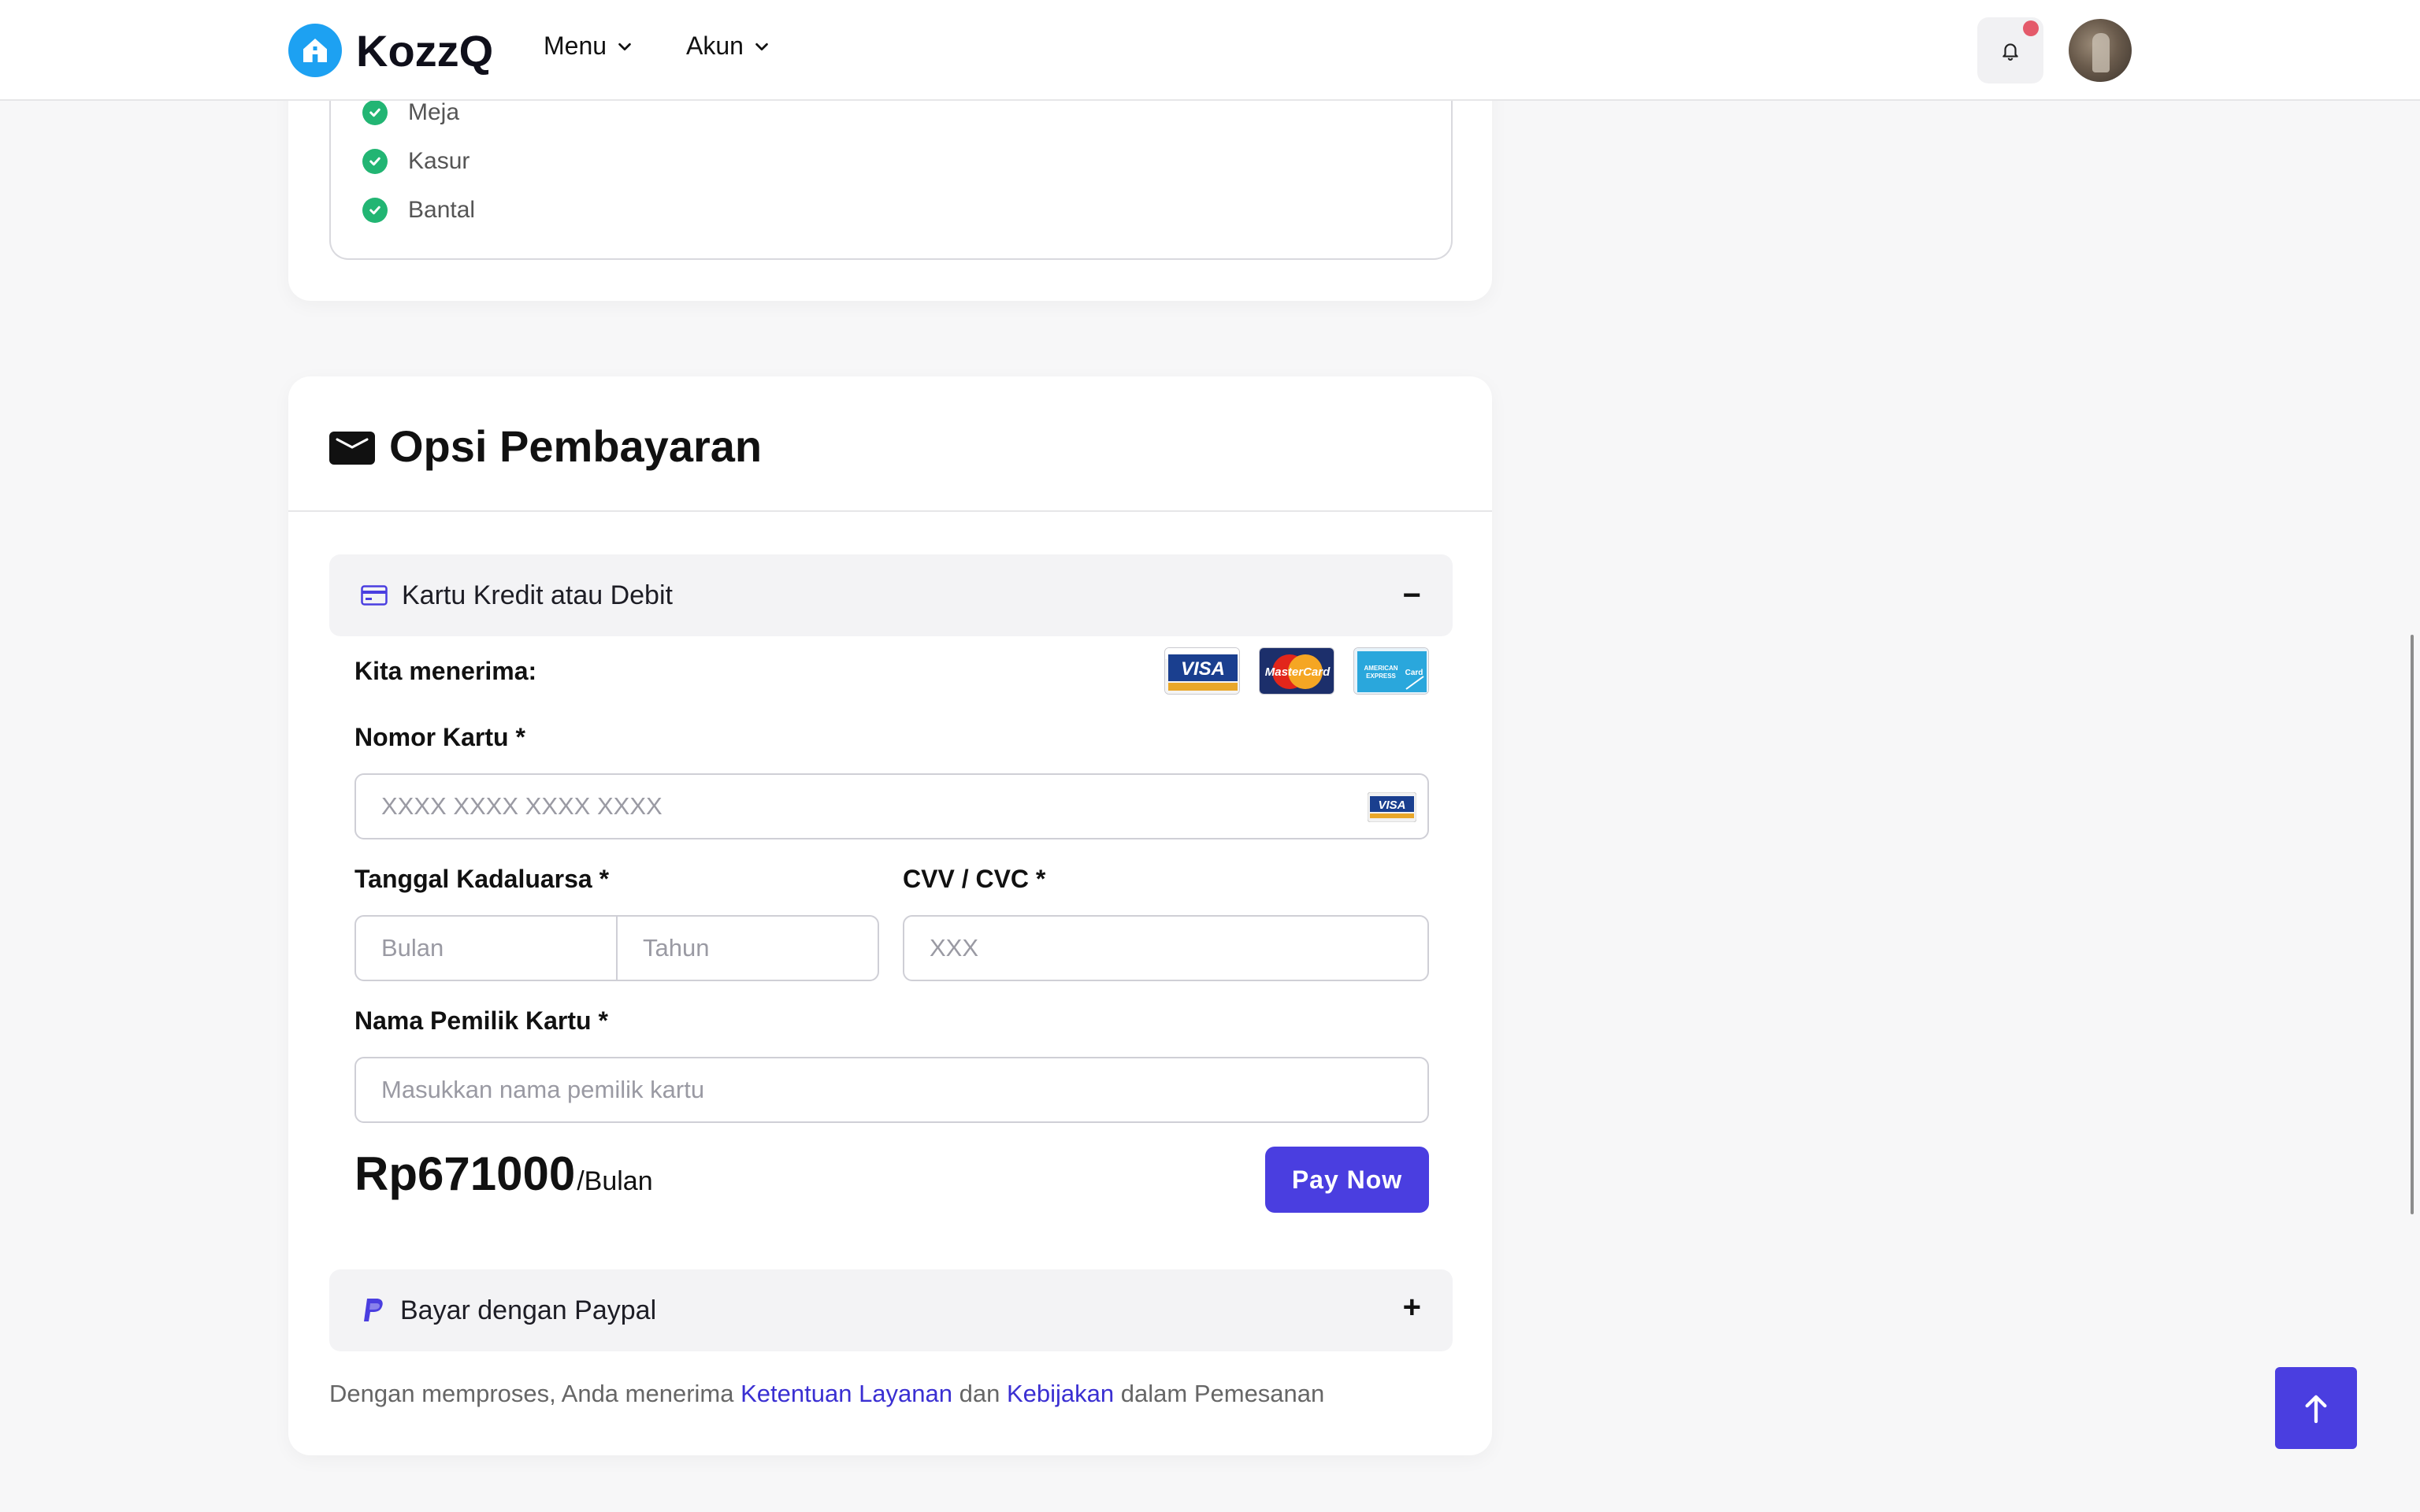  I want to click on expiry-year-placeholder: Tahun, so click(676, 948).